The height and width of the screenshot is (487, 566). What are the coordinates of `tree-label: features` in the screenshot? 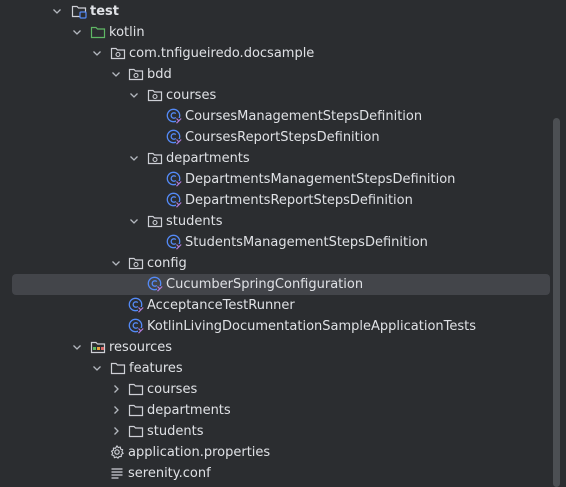 It's located at (156, 368).